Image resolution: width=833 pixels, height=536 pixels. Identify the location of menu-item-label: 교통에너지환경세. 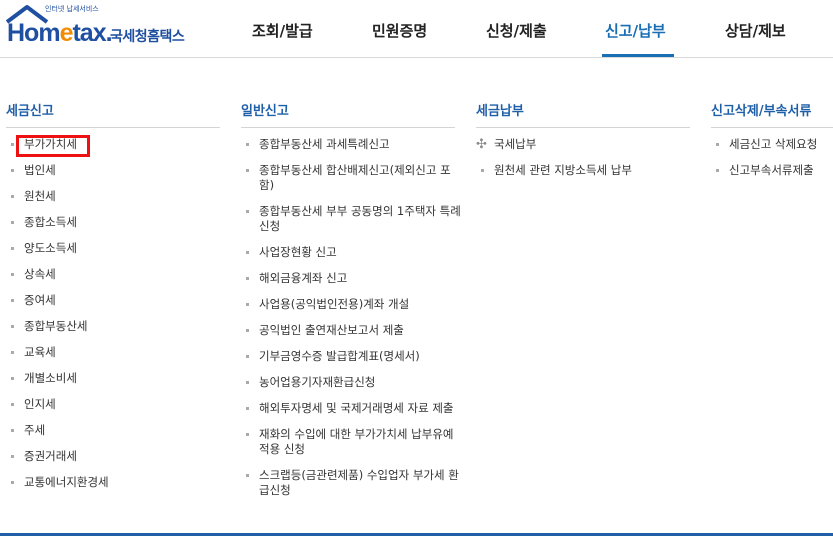
(66, 482).